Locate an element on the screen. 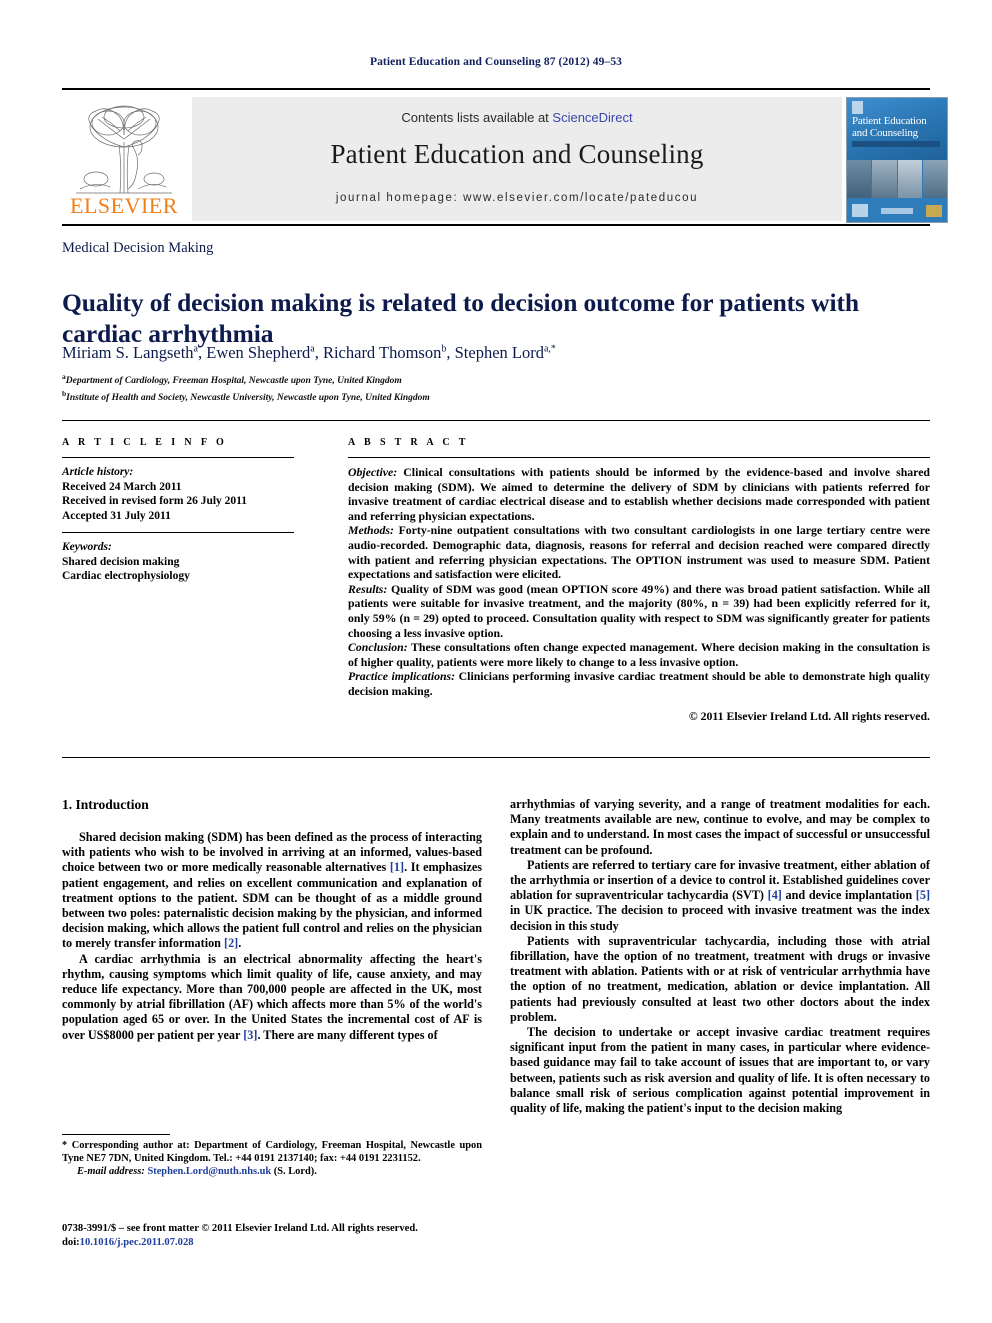  history-accepted: Accepted 31 July 2011 is located at coordinates (116, 515).